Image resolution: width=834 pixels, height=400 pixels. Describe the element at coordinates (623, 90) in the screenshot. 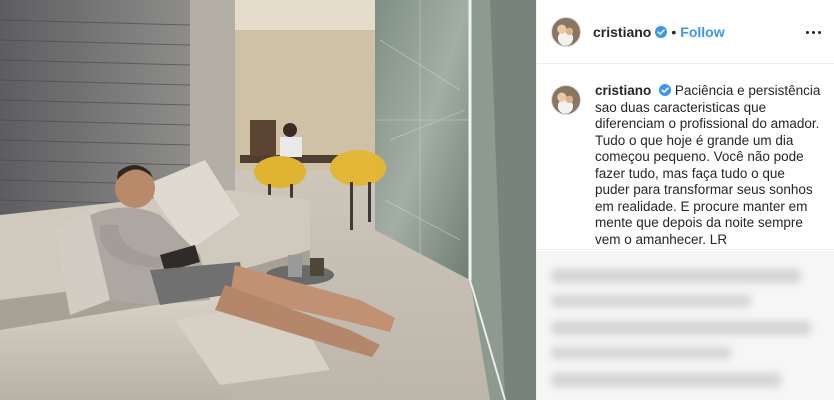

I see `caption-username: cristiano` at that location.